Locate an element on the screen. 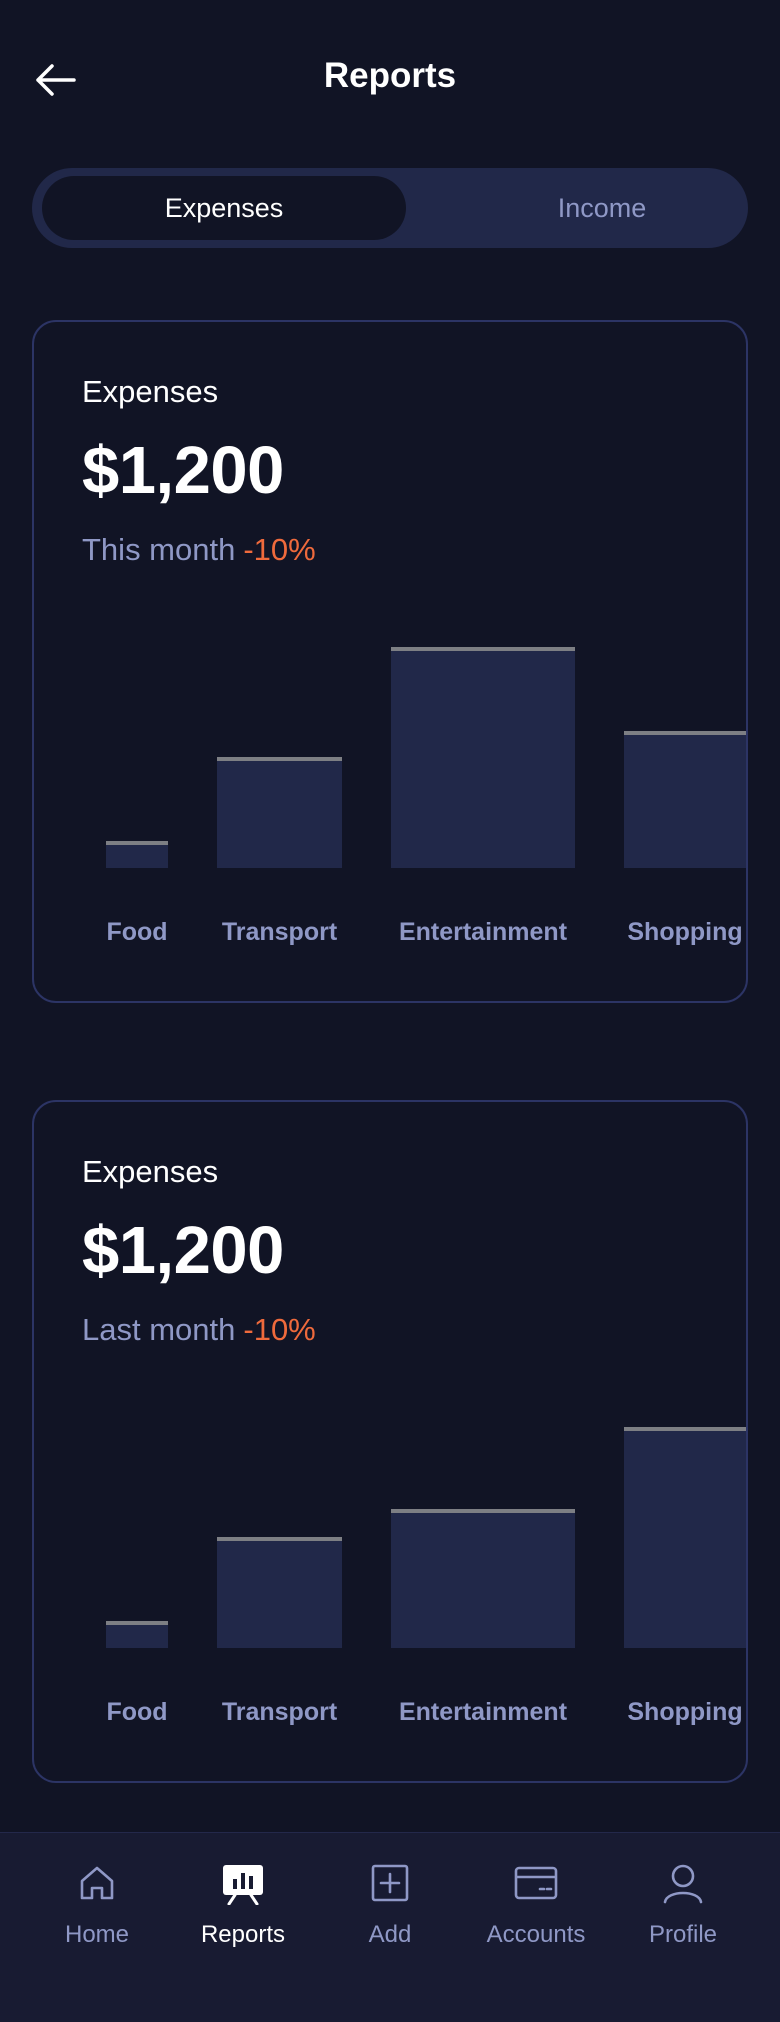  add-icon is located at coordinates (390, 1883).